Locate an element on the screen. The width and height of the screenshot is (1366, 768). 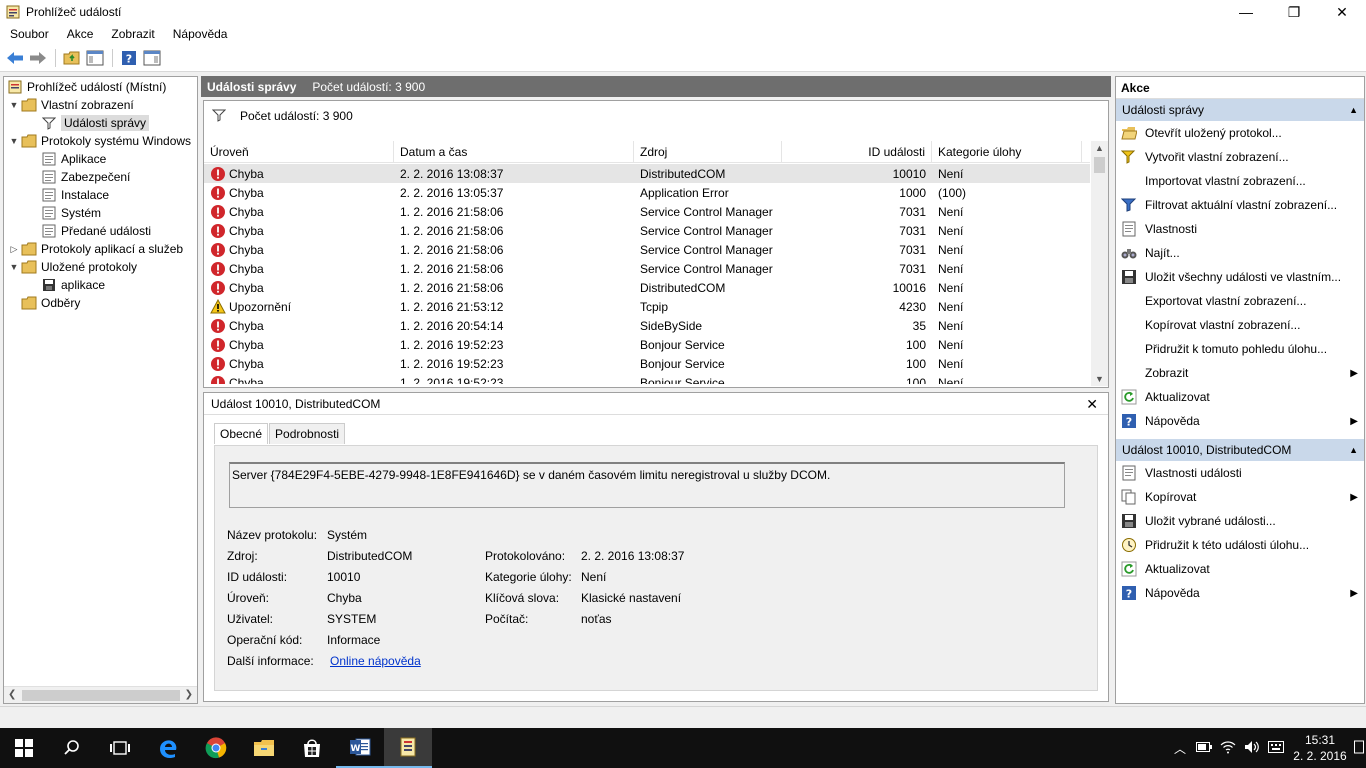
minimize-button: — is located at coordinates (1246, 12).